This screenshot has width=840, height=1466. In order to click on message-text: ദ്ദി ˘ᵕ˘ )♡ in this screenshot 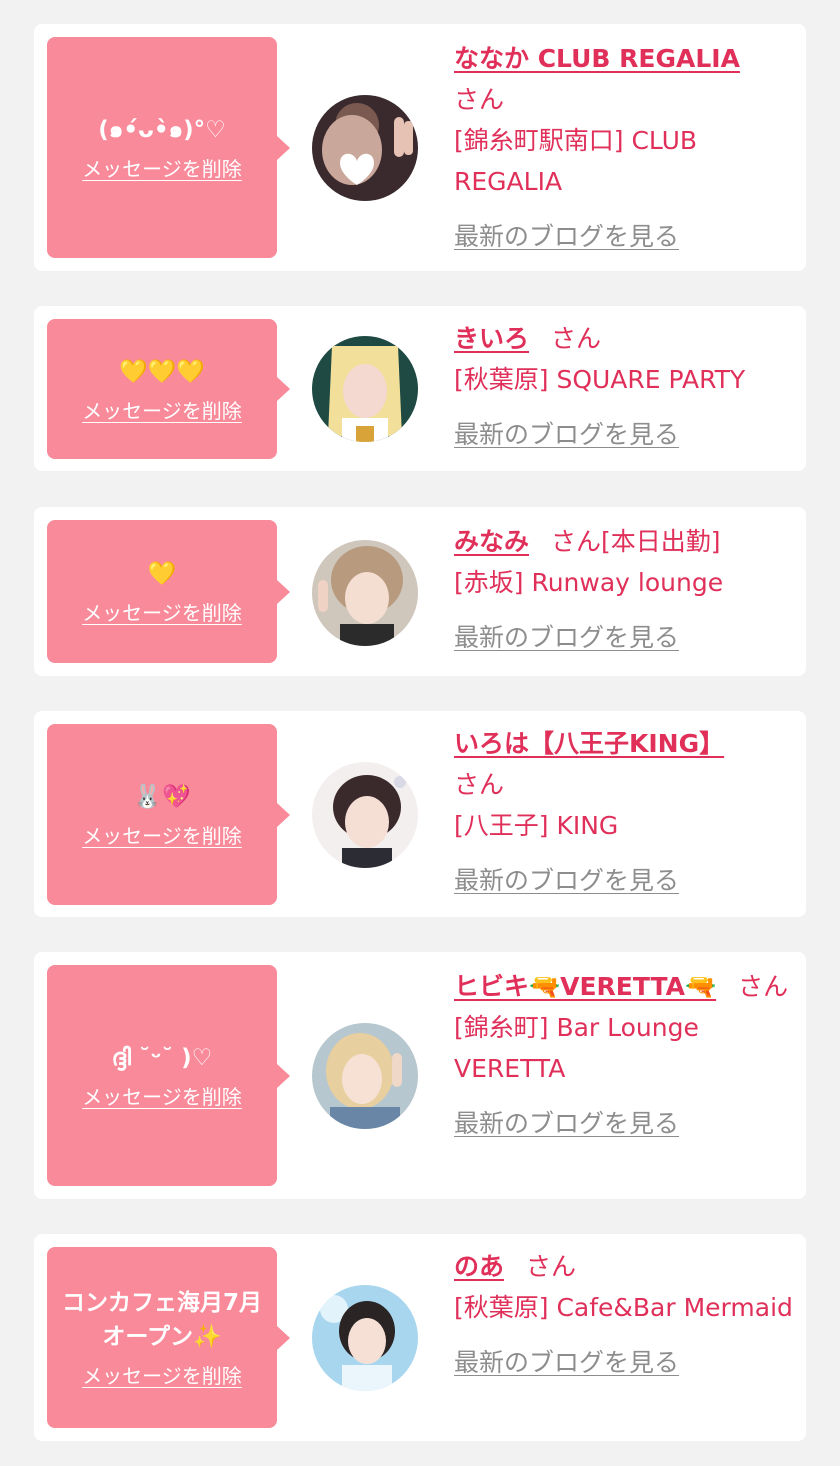, I will do `click(162, 1058)`.